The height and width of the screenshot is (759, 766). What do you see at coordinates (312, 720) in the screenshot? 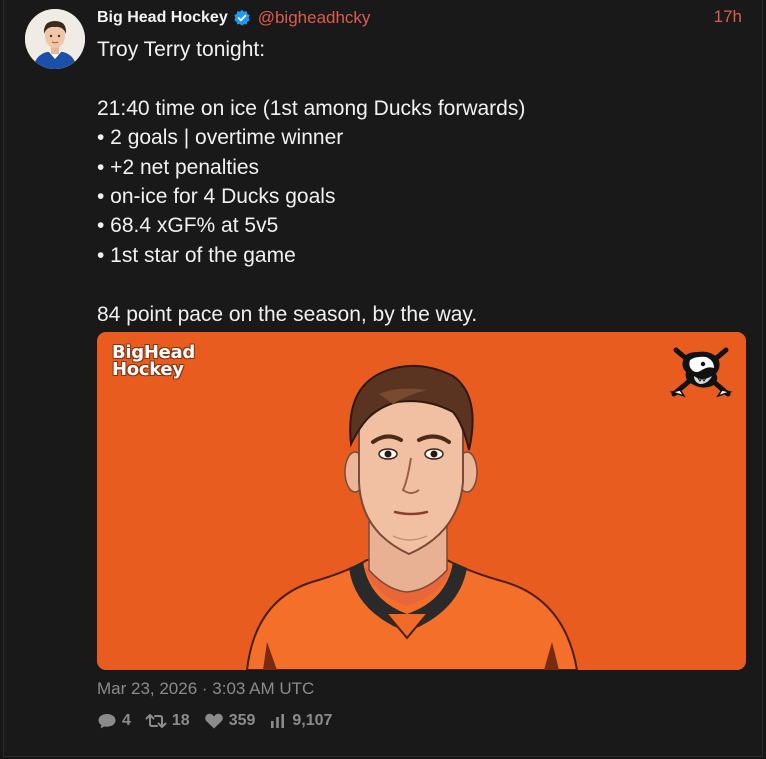
I see `view-count: 9,107` at bounding box center [312, 720].